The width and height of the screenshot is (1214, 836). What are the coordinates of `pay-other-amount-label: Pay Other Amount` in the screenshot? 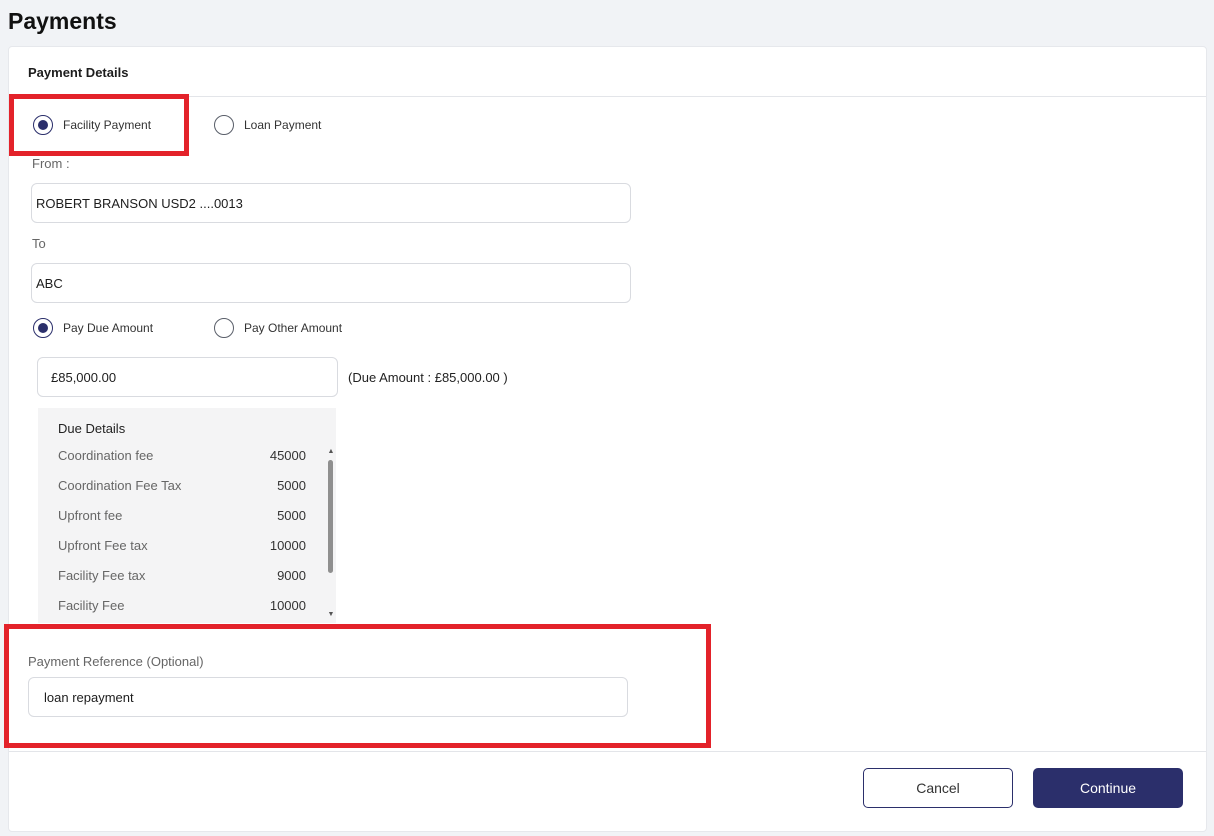 It's located at (293, 328).